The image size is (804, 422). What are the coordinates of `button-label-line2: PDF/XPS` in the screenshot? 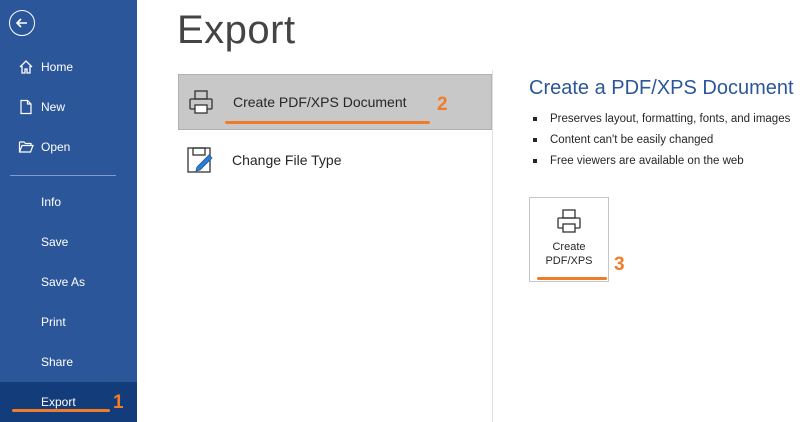 It's located at (569, 261).